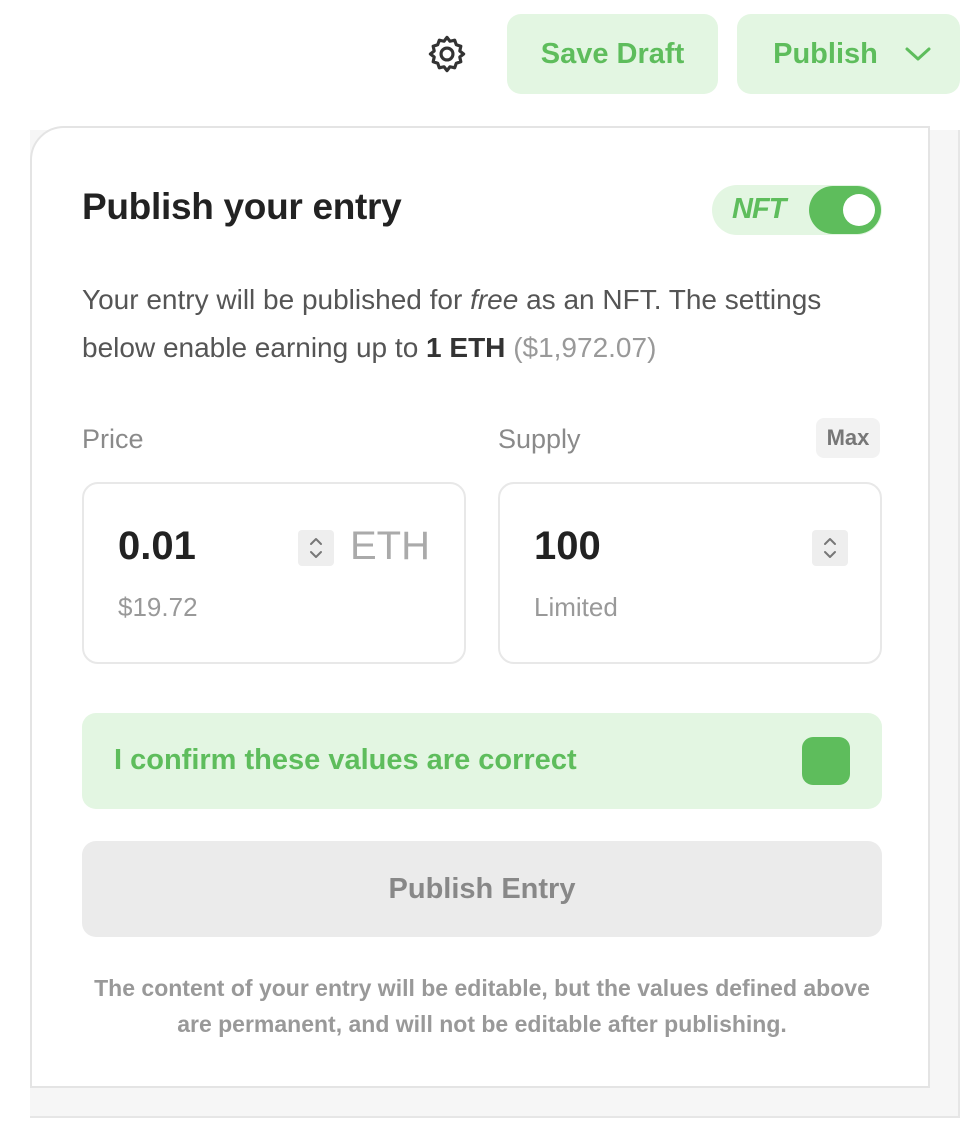 The height and width of the screenshot is (1138, 976). What do you see at coordinates (274, 573) in the screenshot?
I see `price-input: 0.01 ETH $19.72` at bounding box center [274, 573].